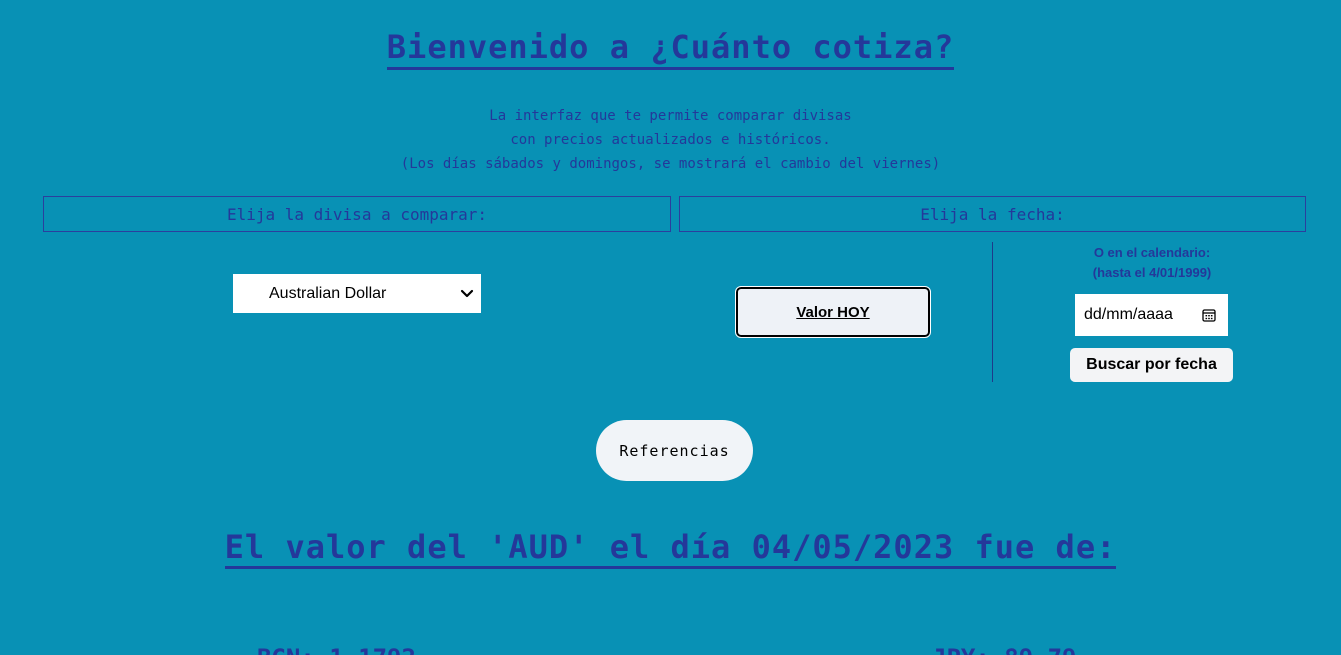 The width and height of the screenshot is (1341, 655). Describe the element at coordinates (1152, 272) in the screenshot. I see `calendar-label-line-2: (hasta el 4/01/1999)` at that location.